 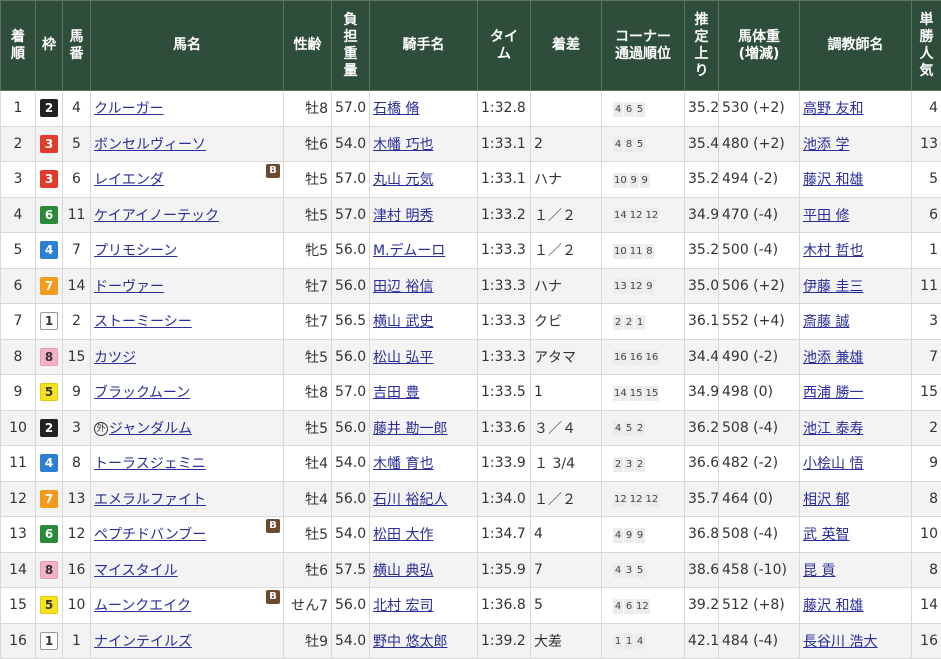 I want to click on rank-cell: 15, so click(x=18, y=606).